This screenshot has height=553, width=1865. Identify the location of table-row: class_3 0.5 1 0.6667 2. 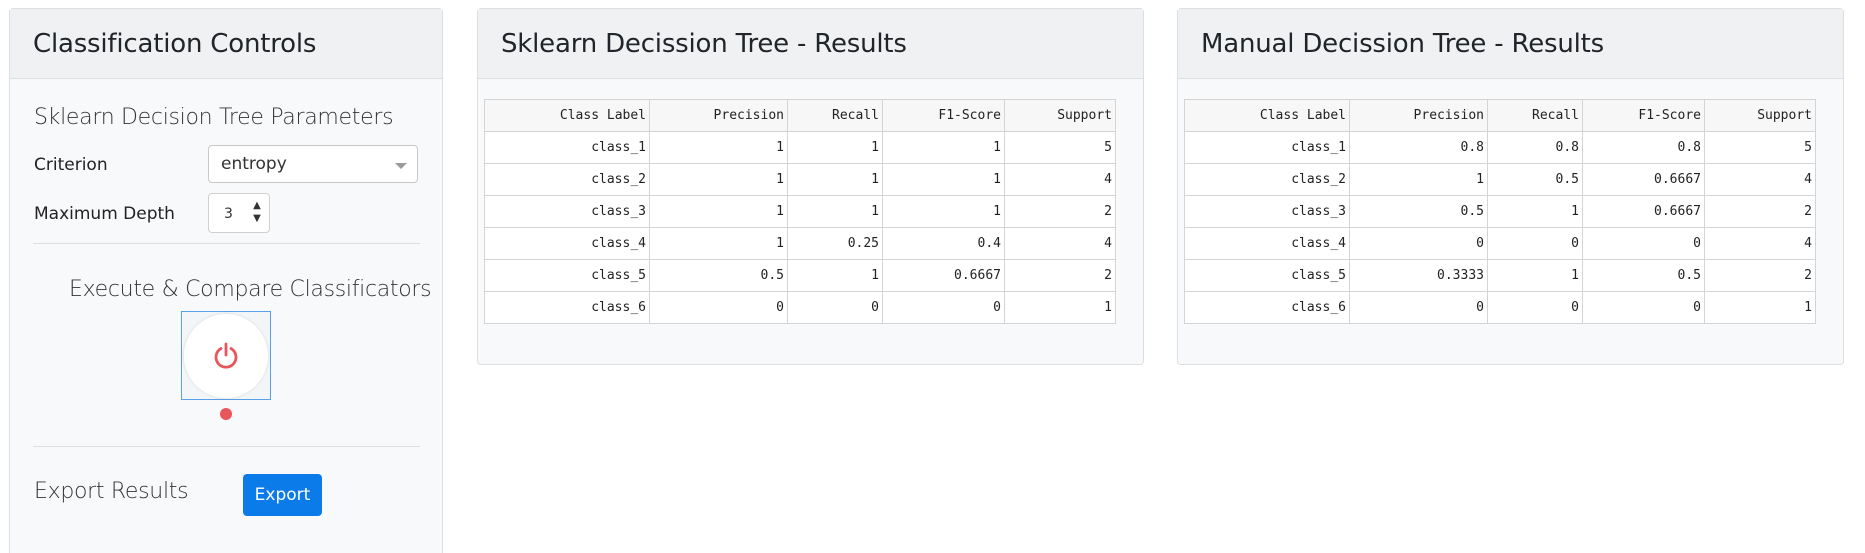
(1500, 211).